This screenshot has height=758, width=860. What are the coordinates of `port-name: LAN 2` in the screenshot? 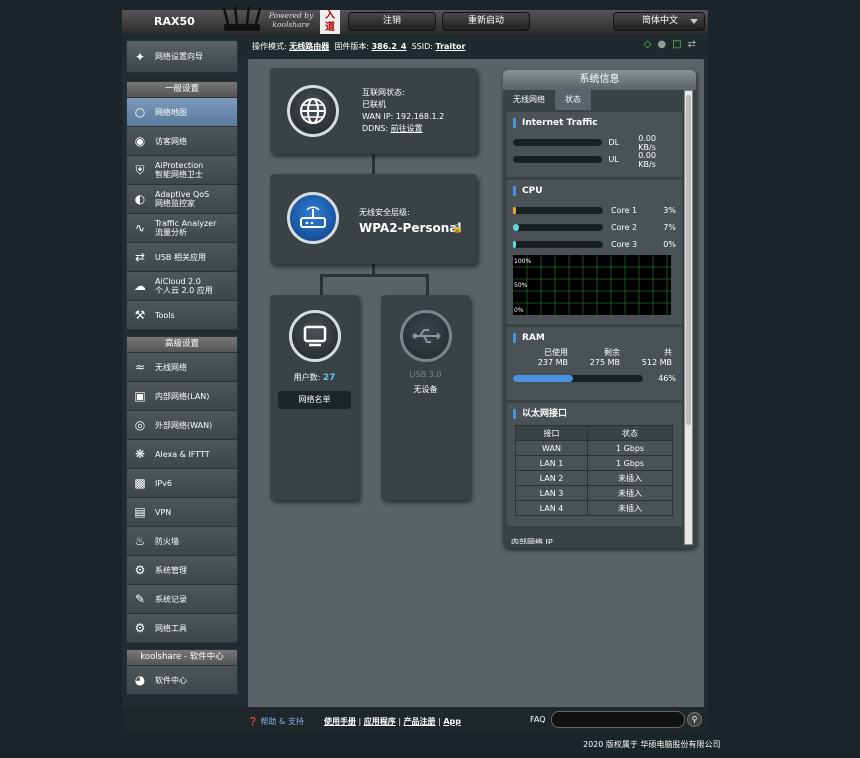 It's located at (551, 478).